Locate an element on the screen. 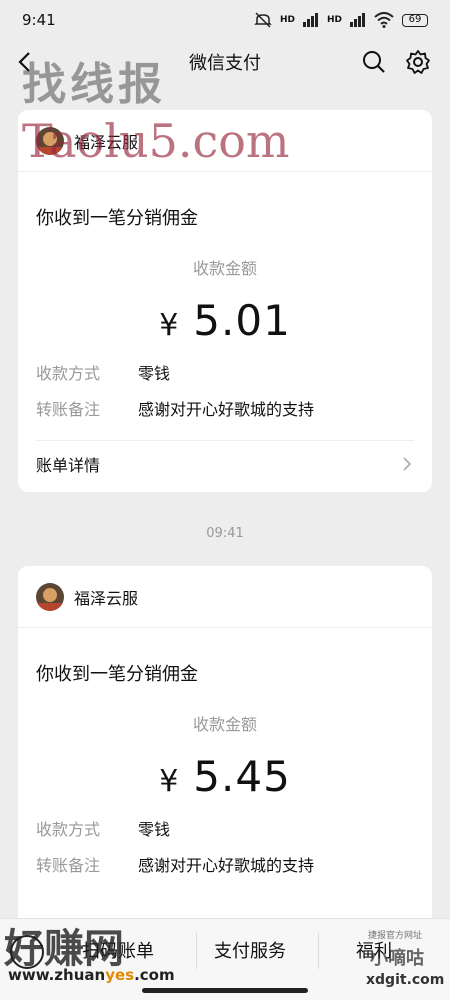 This screenshot has width=450, height=1000. menu-item-scan: 扫码账单 is located at coordinates (118, 950).